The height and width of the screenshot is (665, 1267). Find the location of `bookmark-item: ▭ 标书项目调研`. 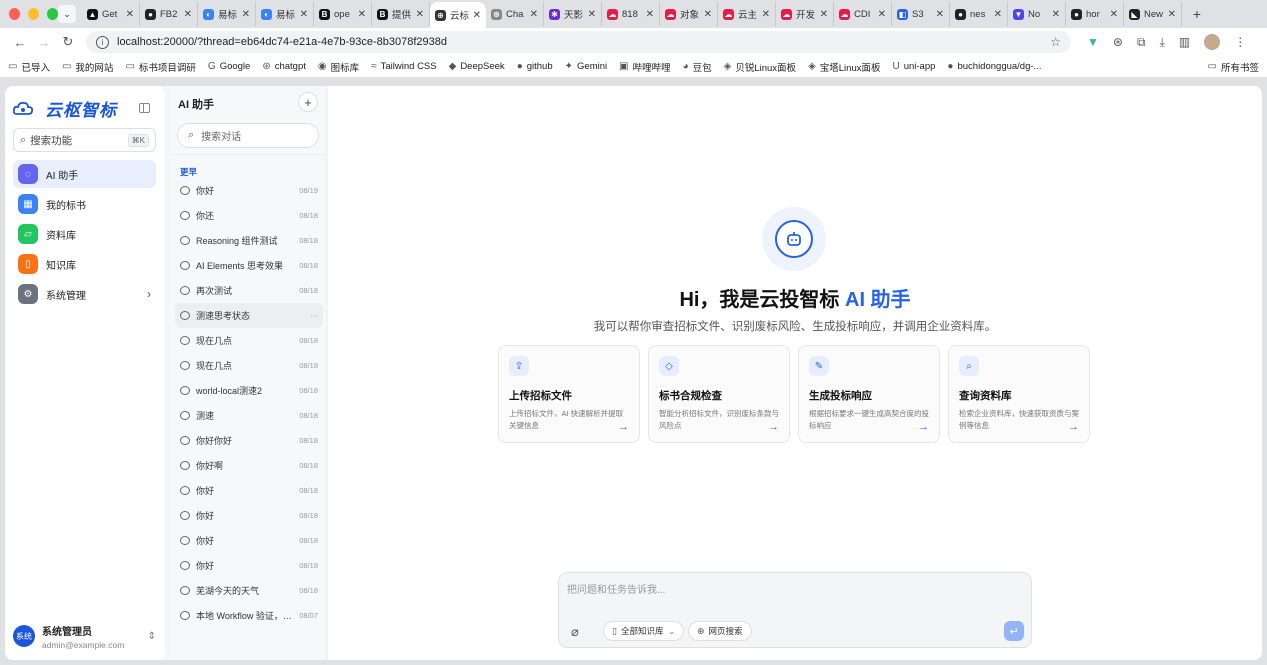

bookmark-item: ▭ 标书项目调研 is located at coordinates (160, 67).